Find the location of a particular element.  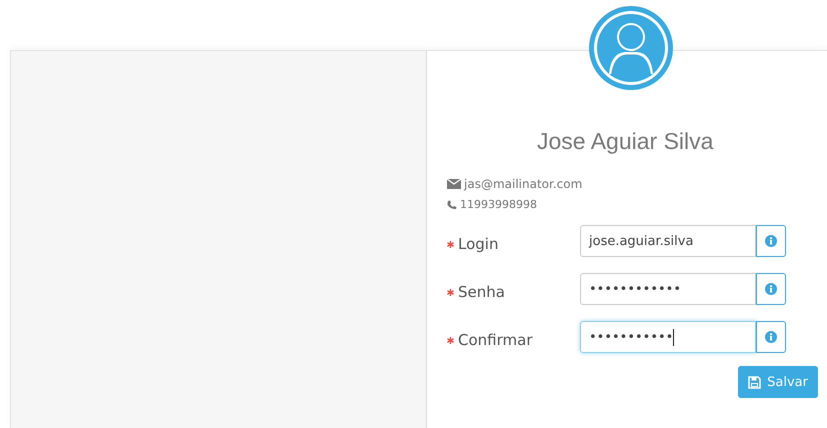

field-label: Senha is located at coordinates (481, 292).